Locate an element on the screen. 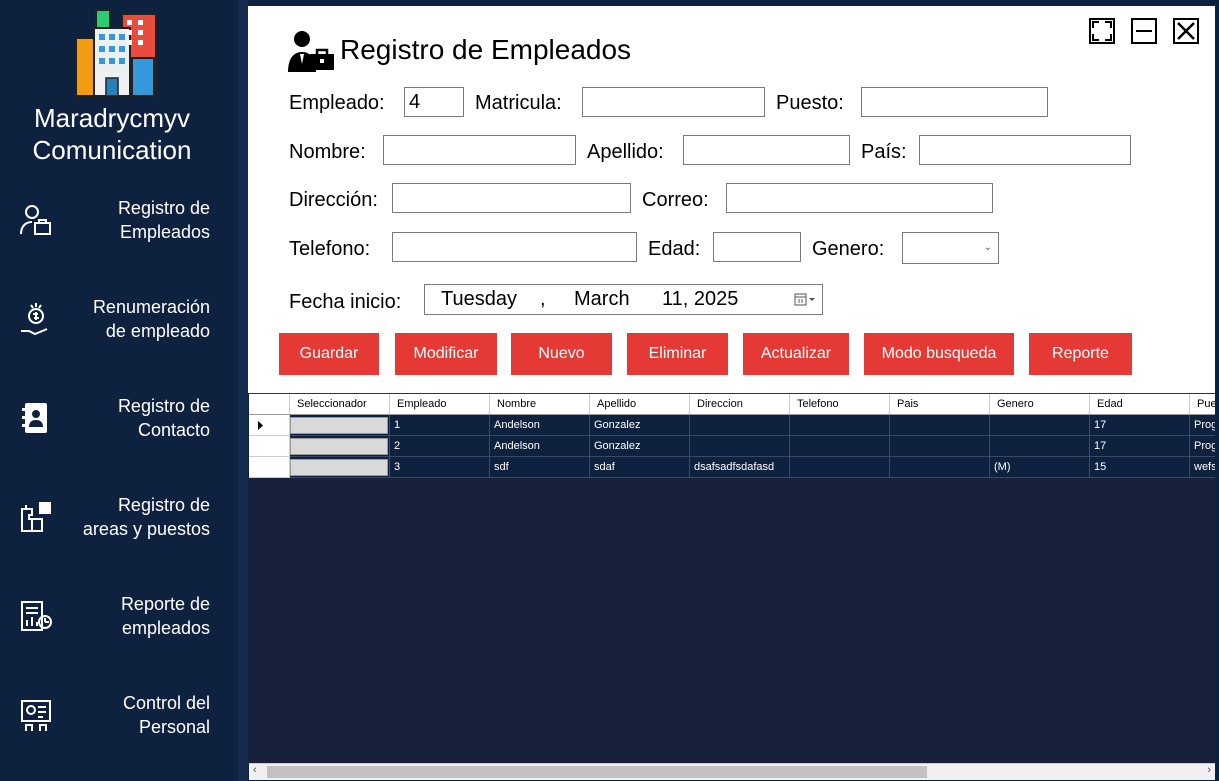 The image size is (1219, 781). sidebar-item-registro-empleados: Registro de Empleados is located at coordinates (119, 221).